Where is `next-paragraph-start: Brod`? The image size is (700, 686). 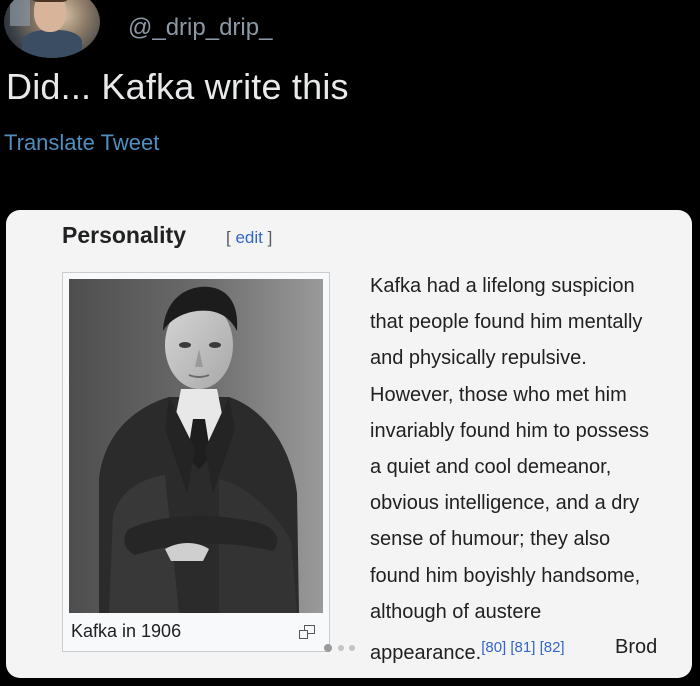
next-paragraph-start: Brod is located at coordinates (636, 647).